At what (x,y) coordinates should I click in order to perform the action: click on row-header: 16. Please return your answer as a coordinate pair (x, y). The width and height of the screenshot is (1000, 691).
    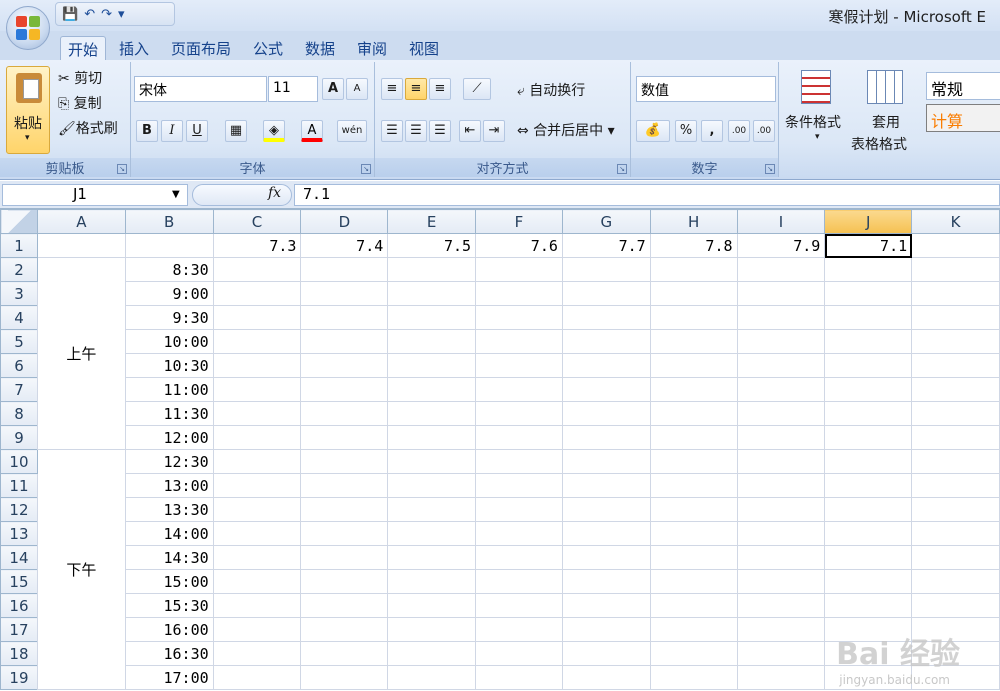
    Looking at the image, I should click on (19, 605).